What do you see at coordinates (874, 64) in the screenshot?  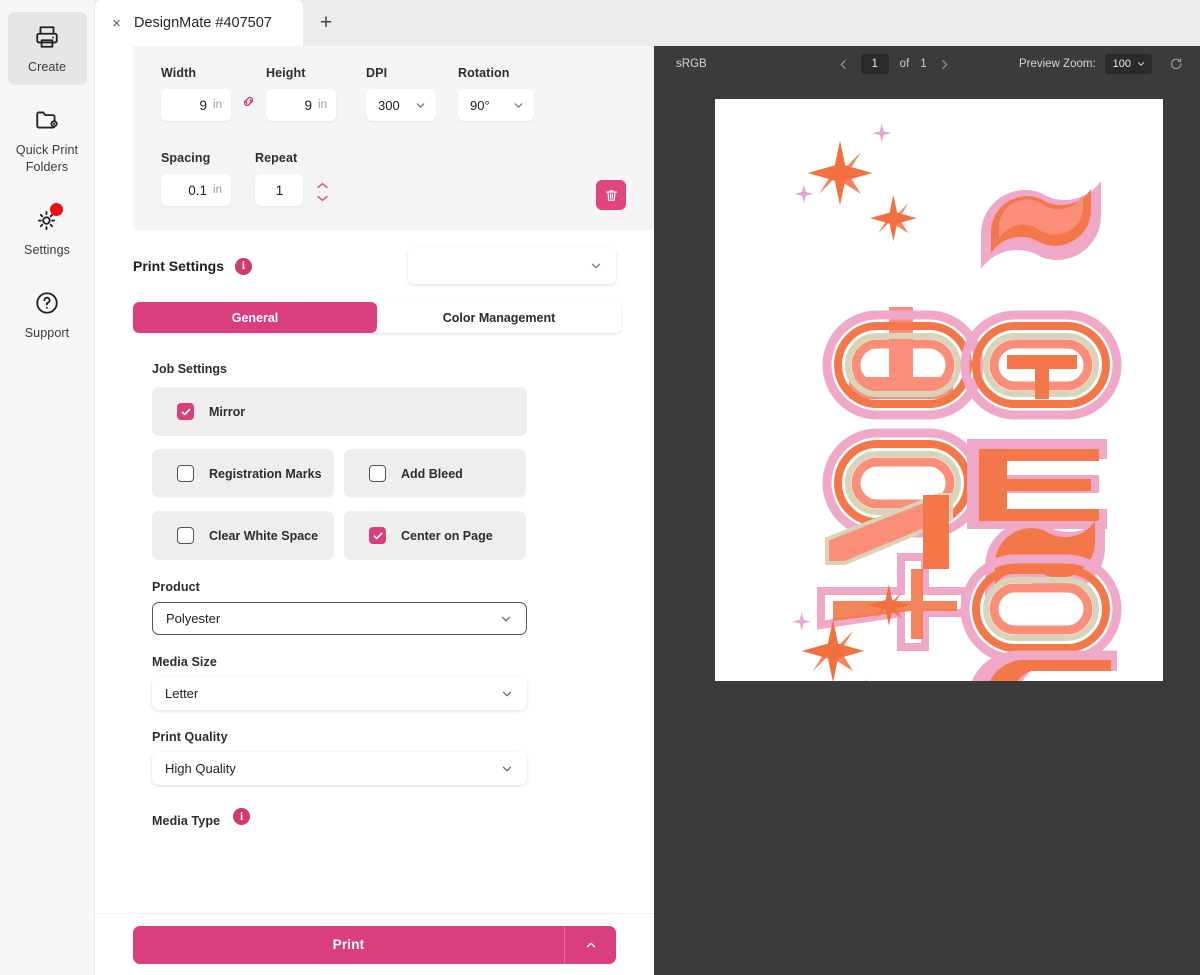 I see `page-number-input: 1` at bounding box center [874, 64].